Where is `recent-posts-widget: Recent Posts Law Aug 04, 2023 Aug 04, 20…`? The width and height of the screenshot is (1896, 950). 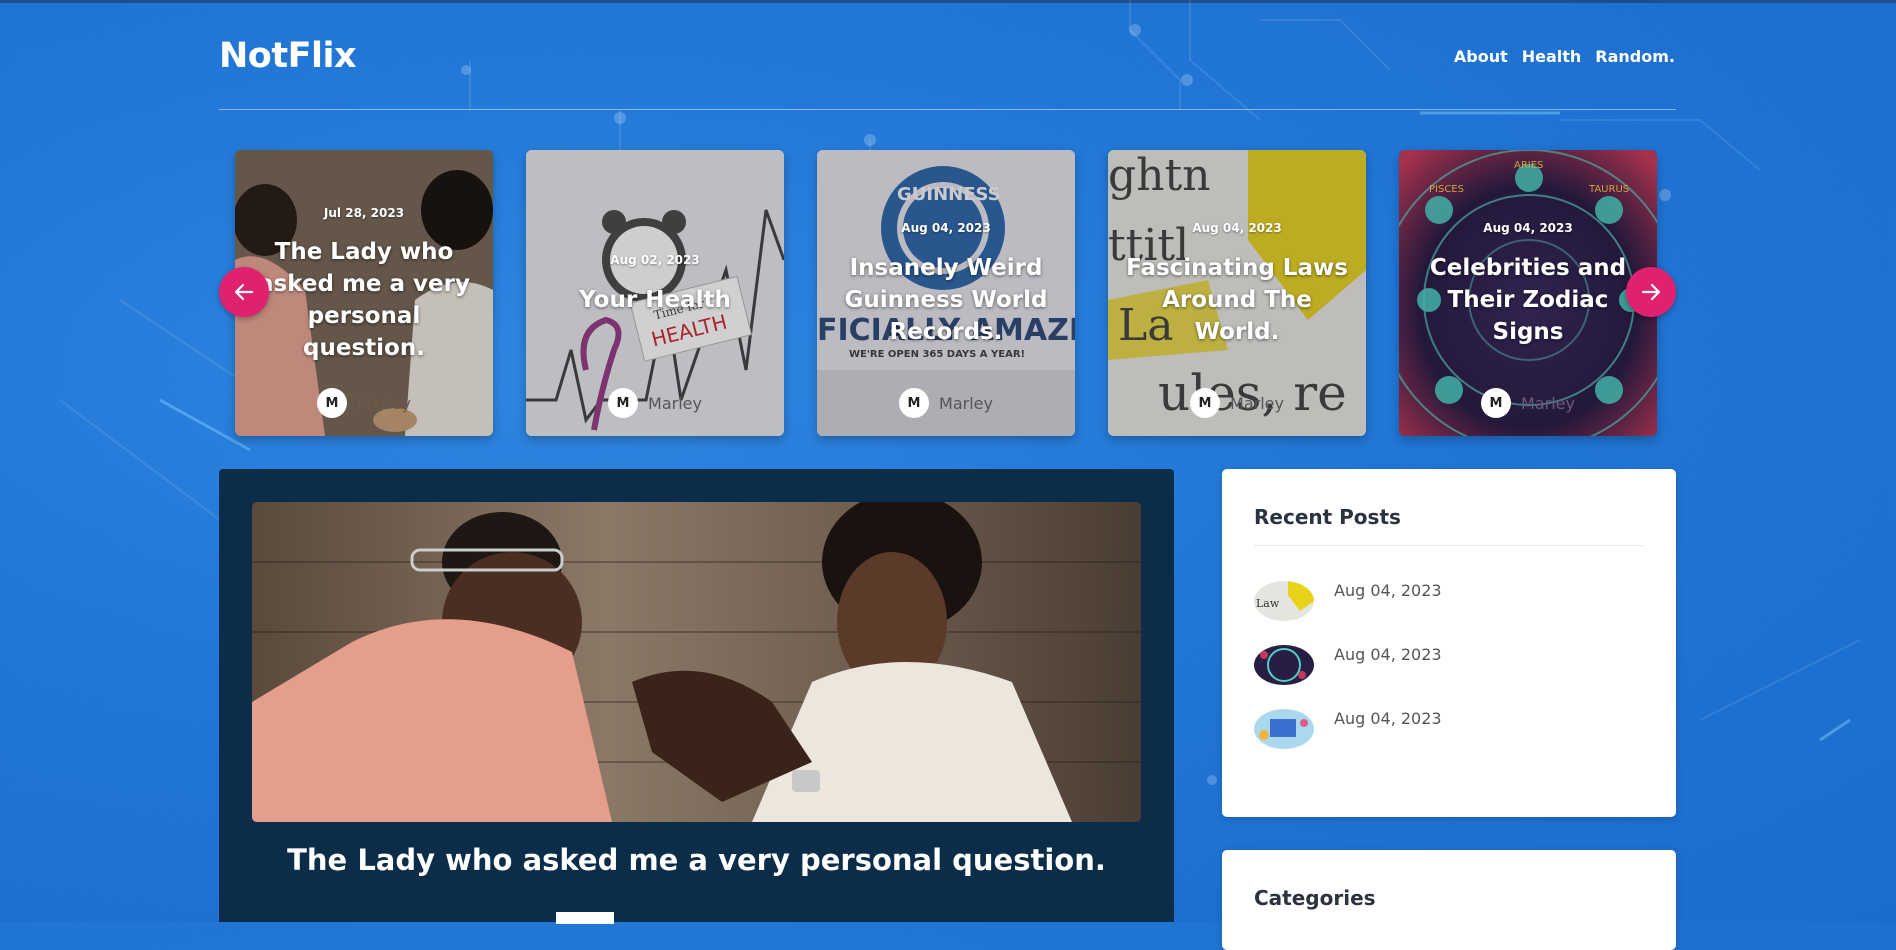
recent-posts-widget: Recent Posts Law Aug 04, 2023 Aug 04, 20… is located at coordinates (1449, 643).